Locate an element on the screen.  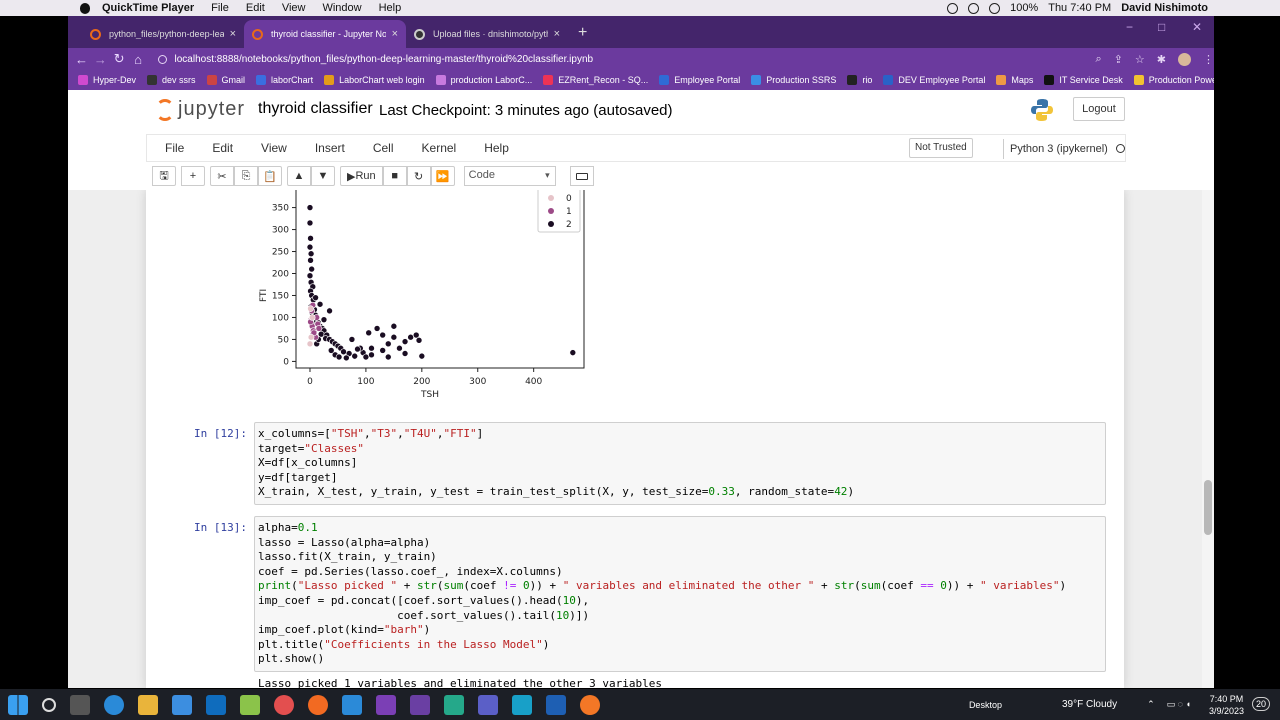
menu-help: Help is located at coordinates (496, 148).